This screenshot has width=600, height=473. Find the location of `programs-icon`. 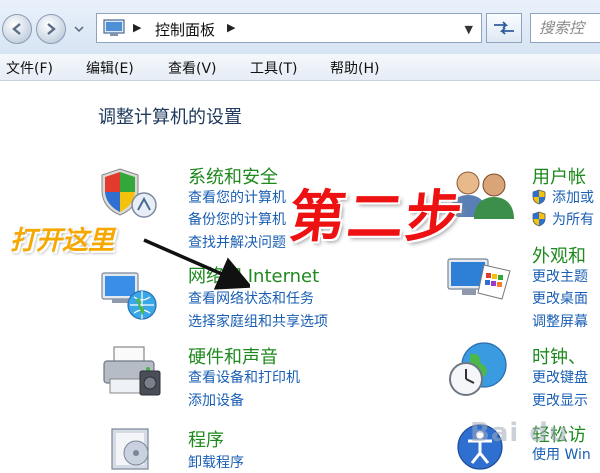

programs-icon is located at coordinates (134, 448).